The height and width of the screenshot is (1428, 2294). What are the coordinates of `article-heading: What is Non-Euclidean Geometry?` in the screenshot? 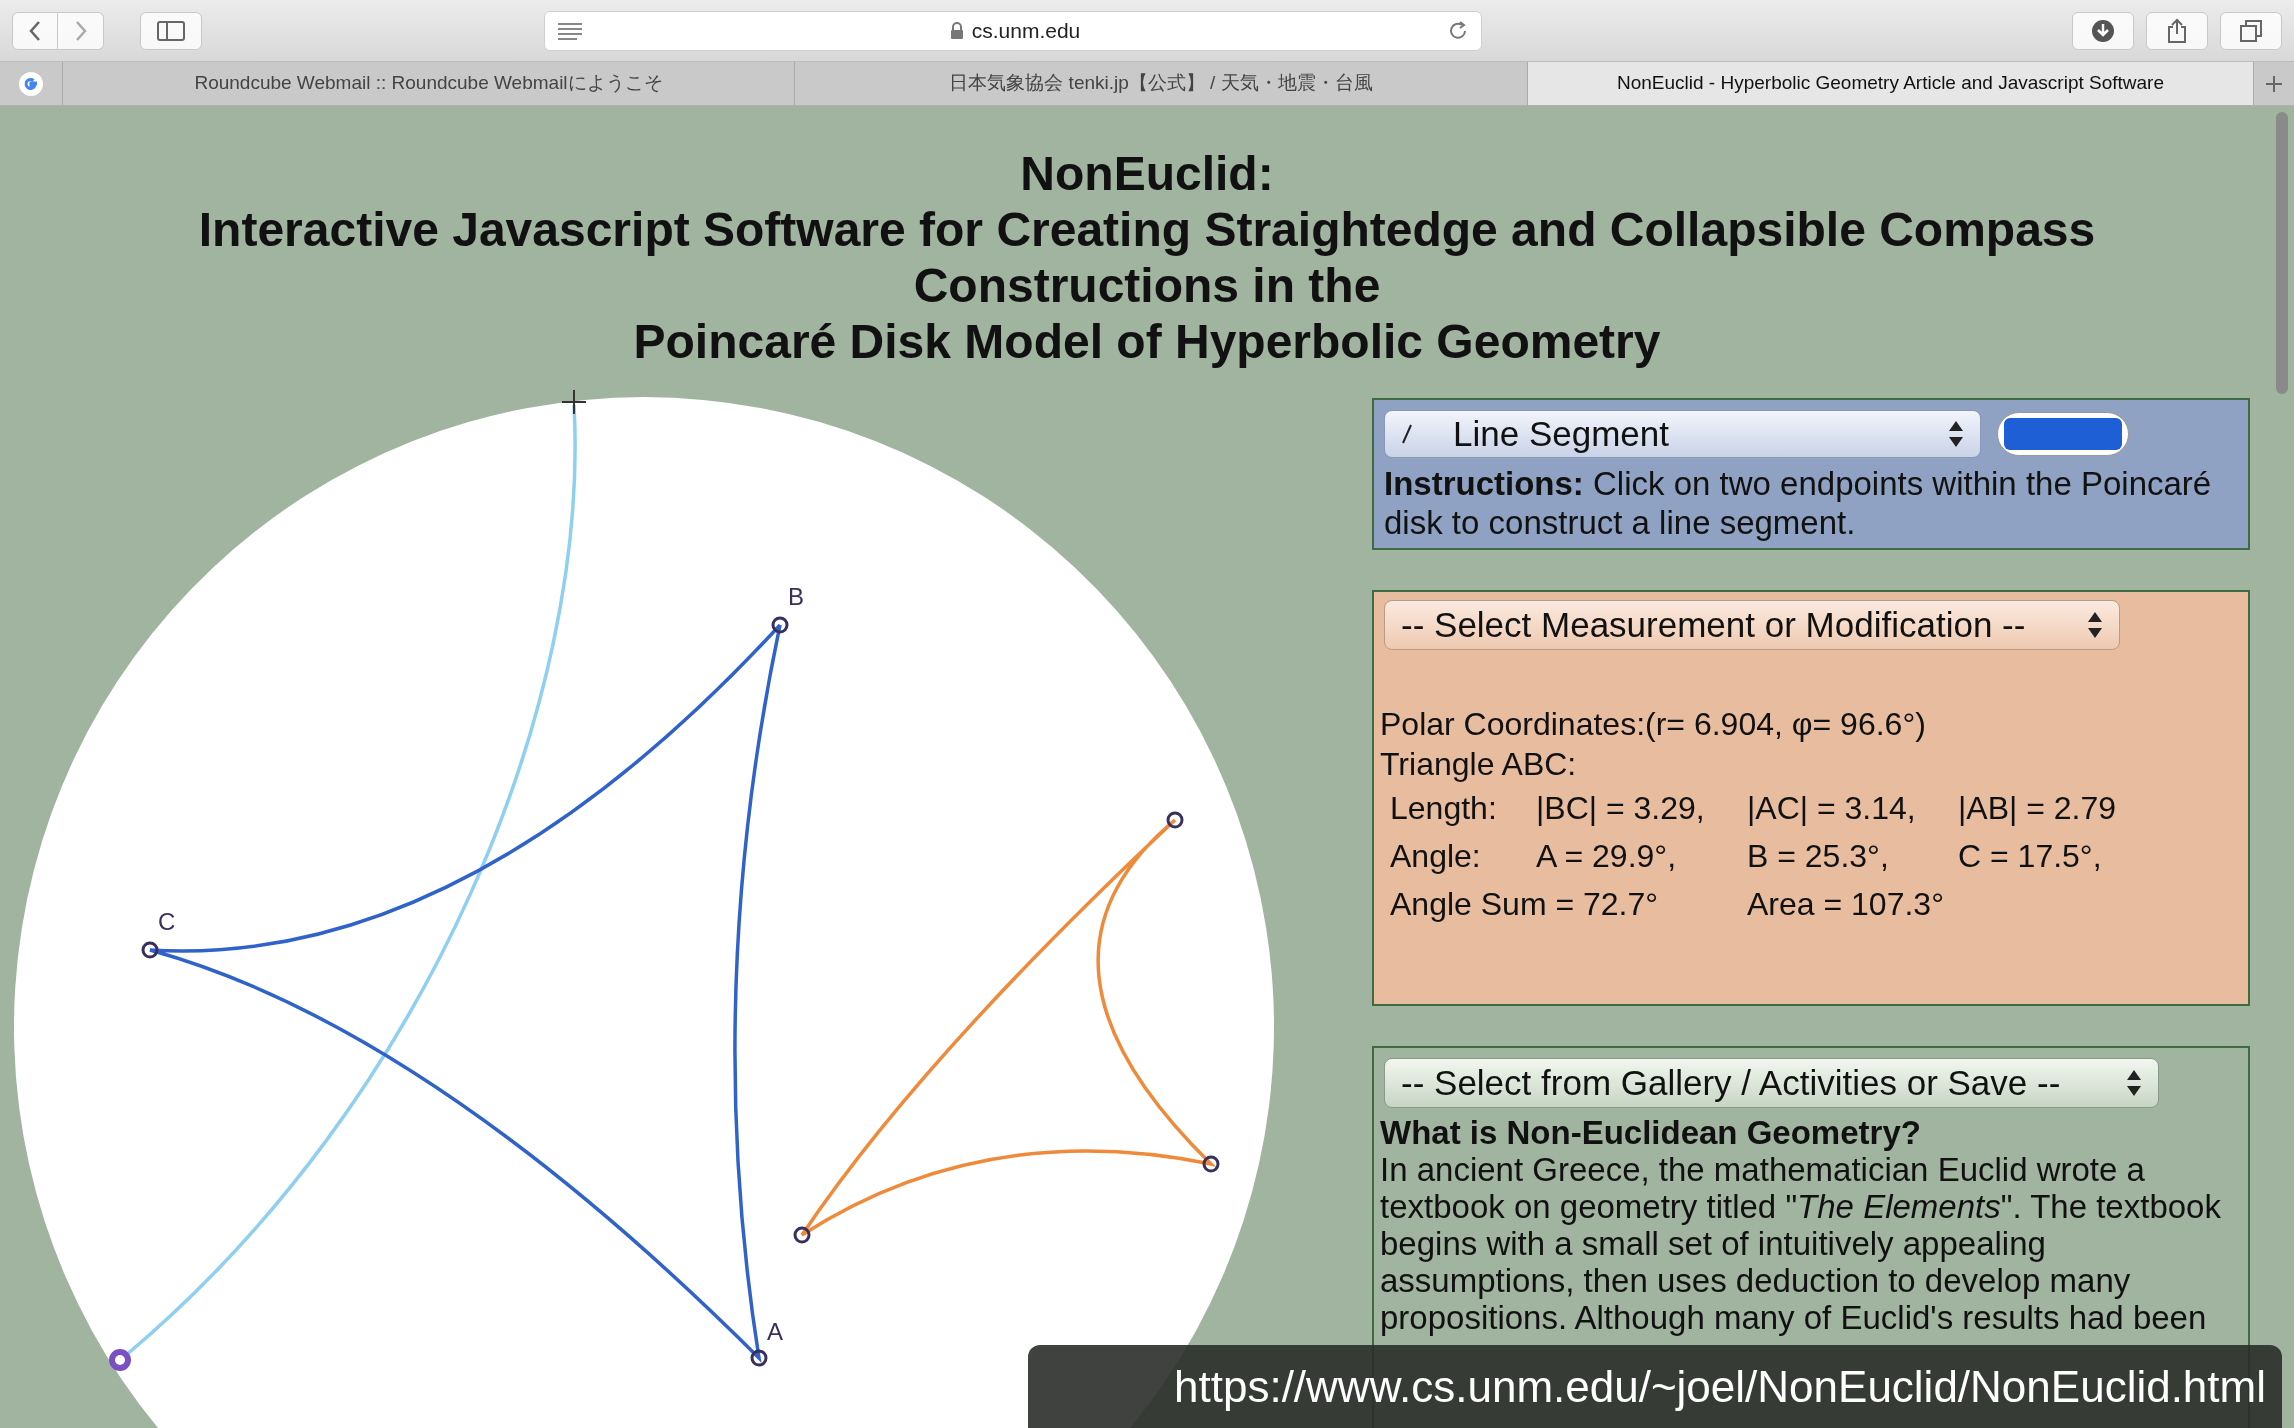 It's located at (1651, 1132).